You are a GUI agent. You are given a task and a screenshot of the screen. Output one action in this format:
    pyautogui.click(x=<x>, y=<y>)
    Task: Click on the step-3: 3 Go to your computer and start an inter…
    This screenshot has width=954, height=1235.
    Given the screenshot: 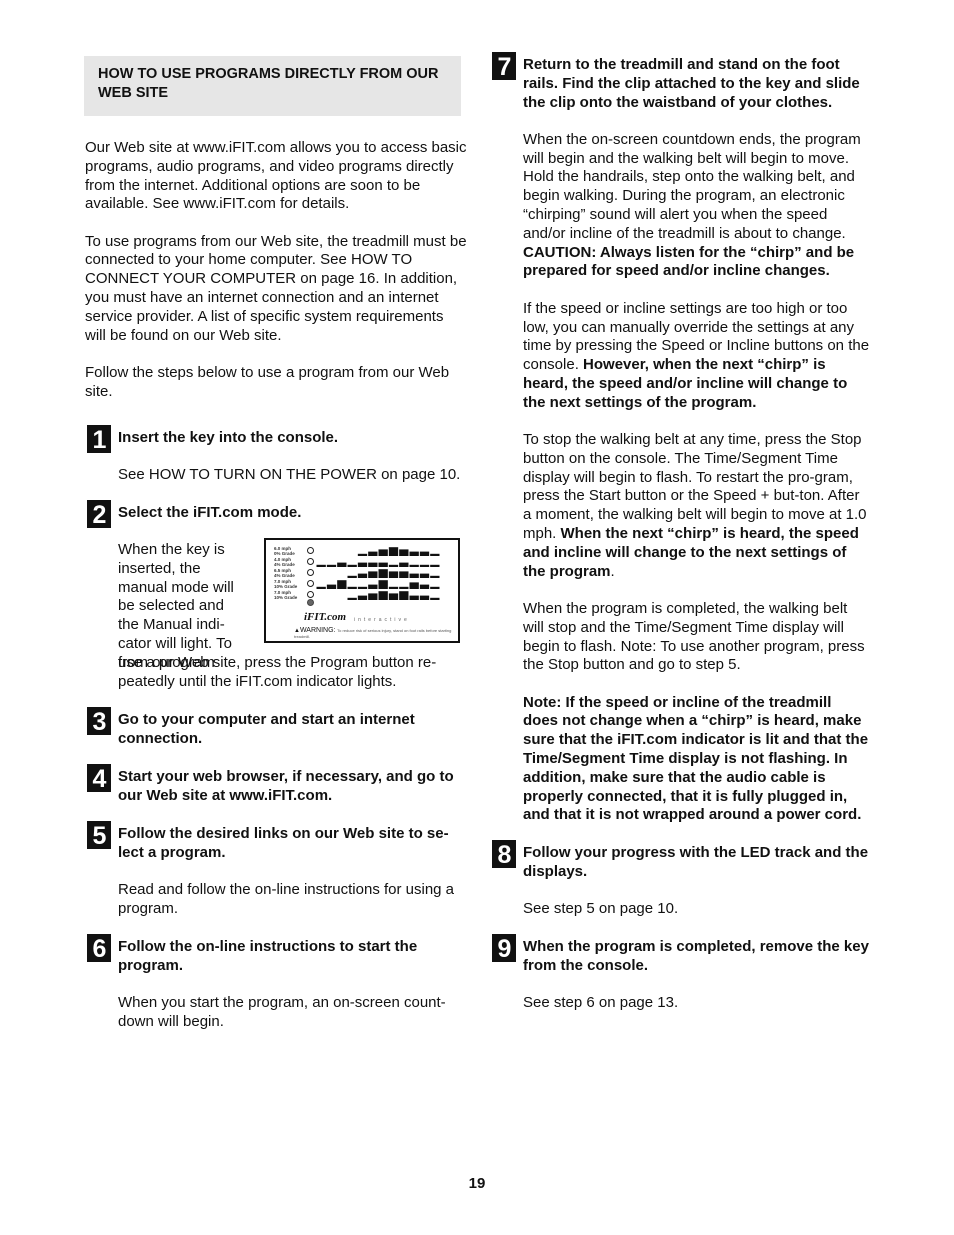 What is the action you would take?
    pyautogui.click(x=276, y=727)
    